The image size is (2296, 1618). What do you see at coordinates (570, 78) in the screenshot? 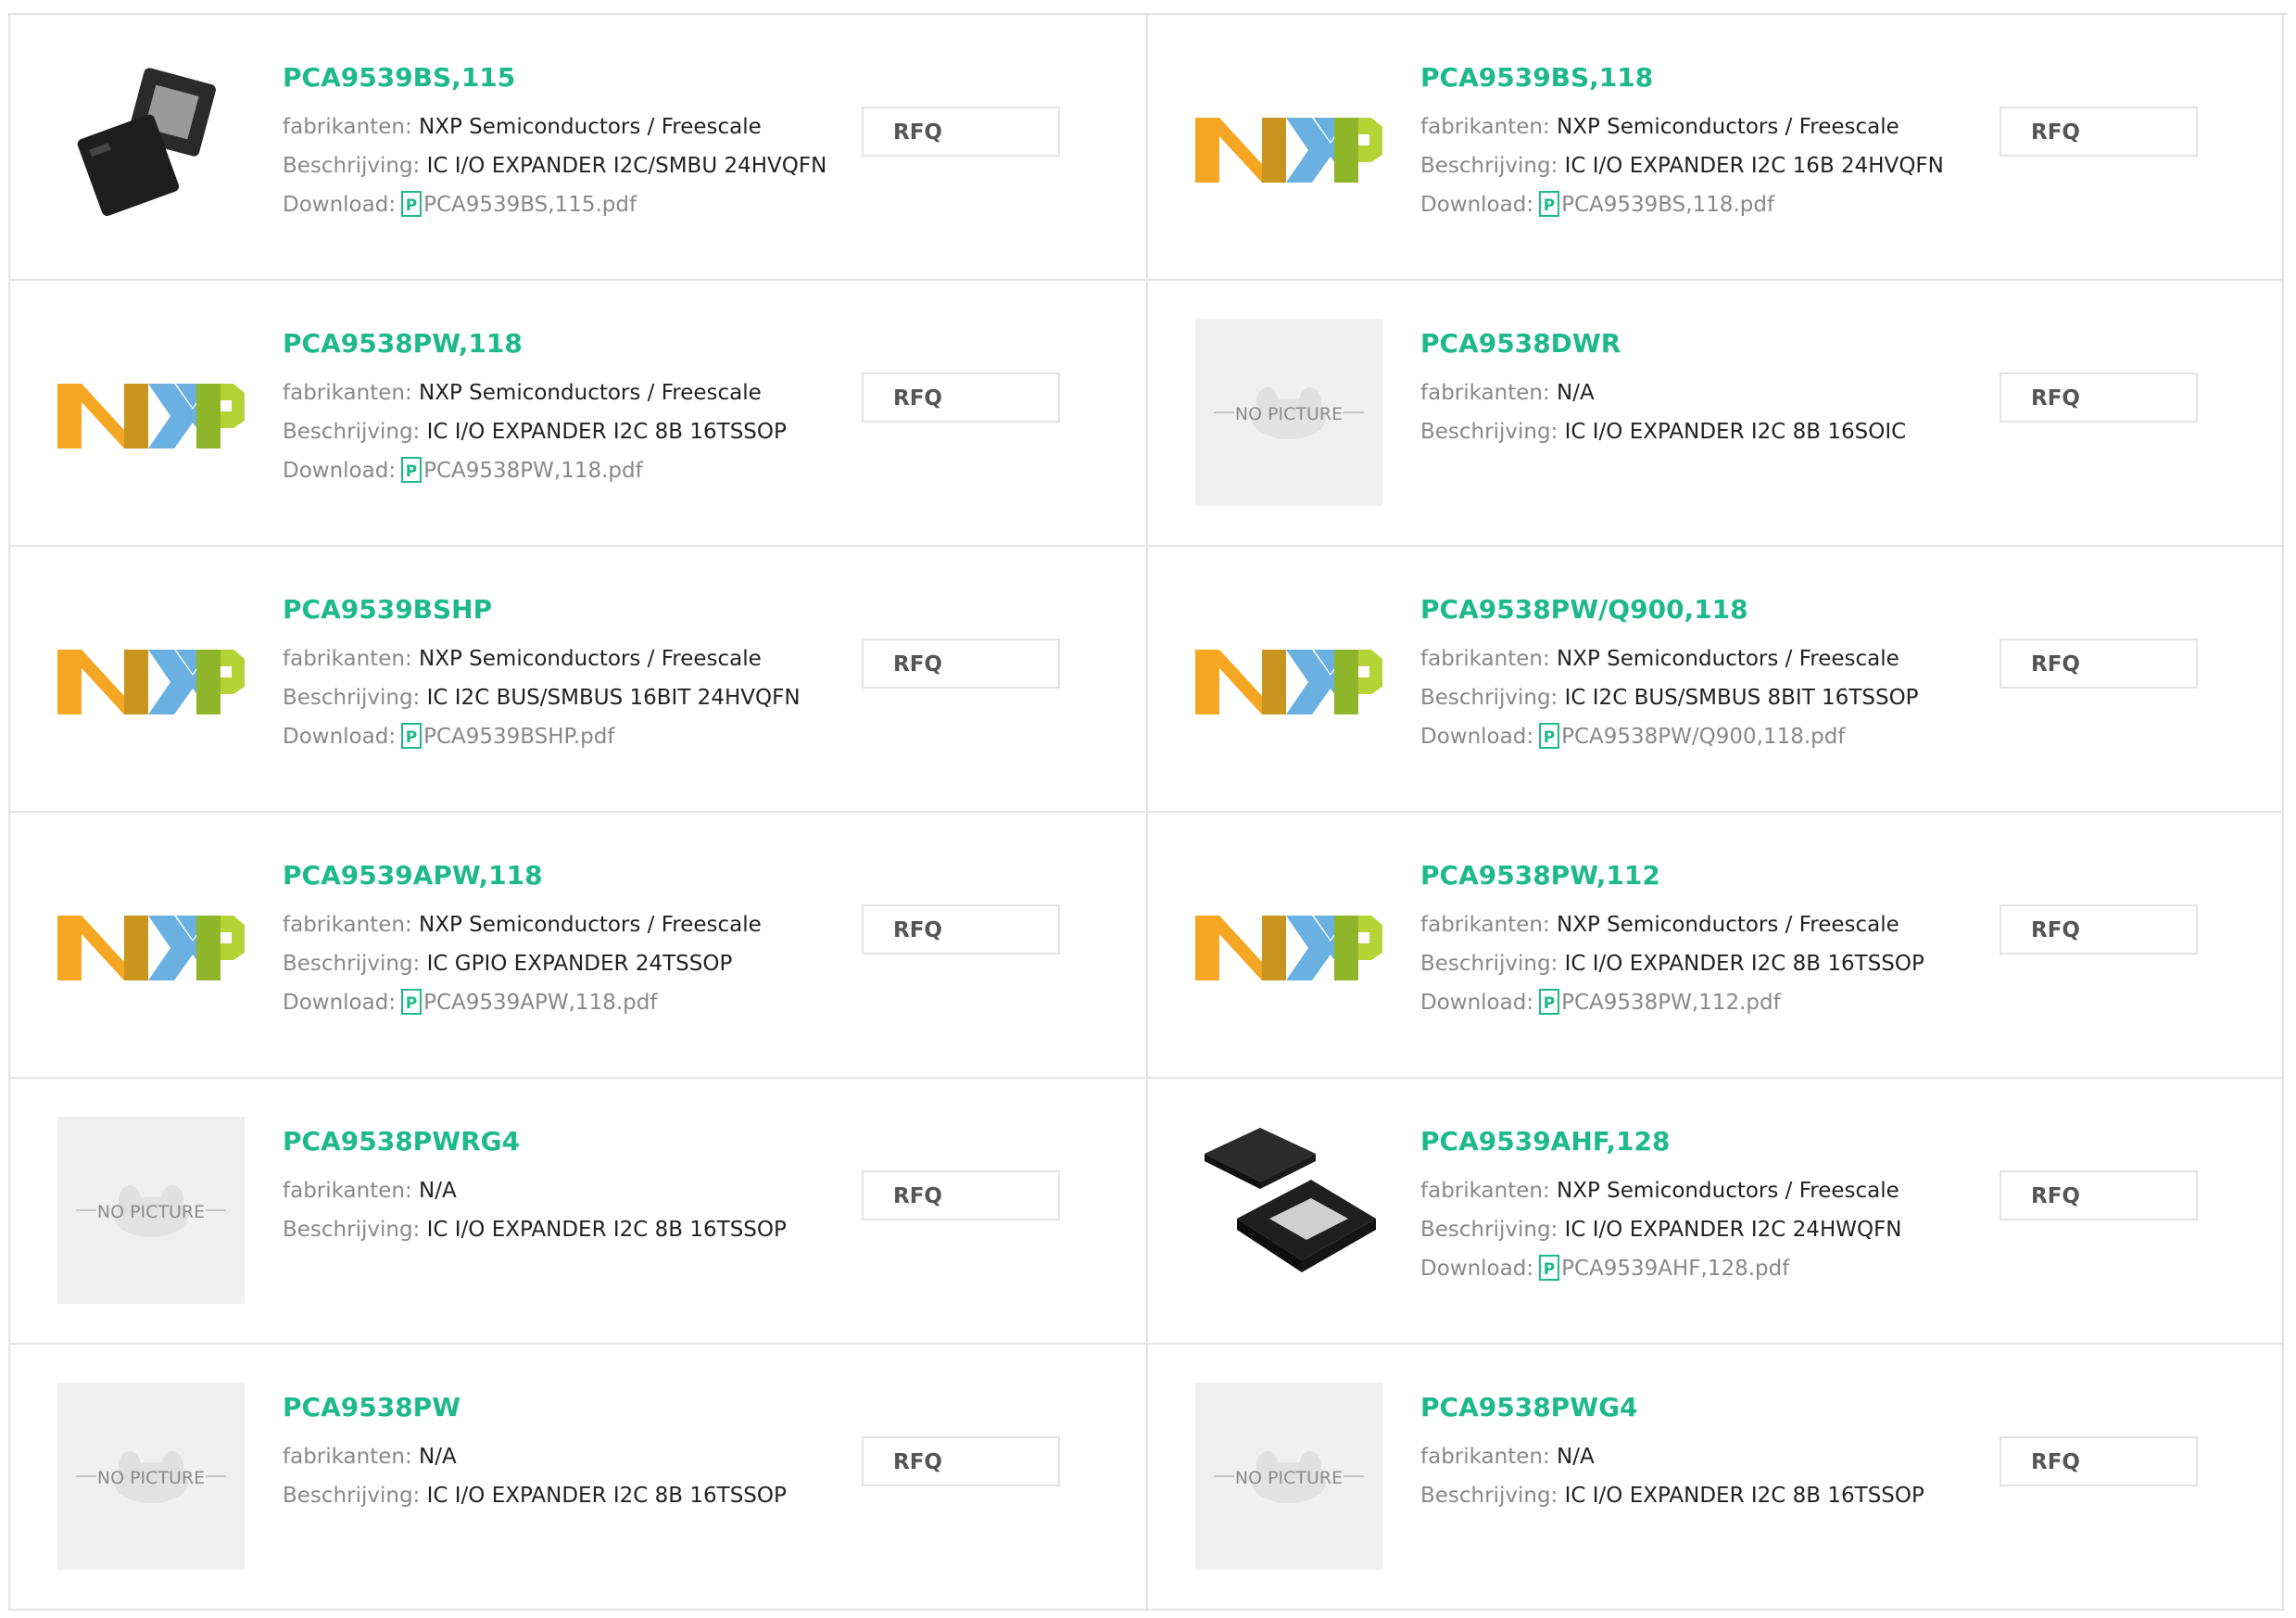
I see `product-name-link: PCA9539BS,115` at bounding box center [570, 78].